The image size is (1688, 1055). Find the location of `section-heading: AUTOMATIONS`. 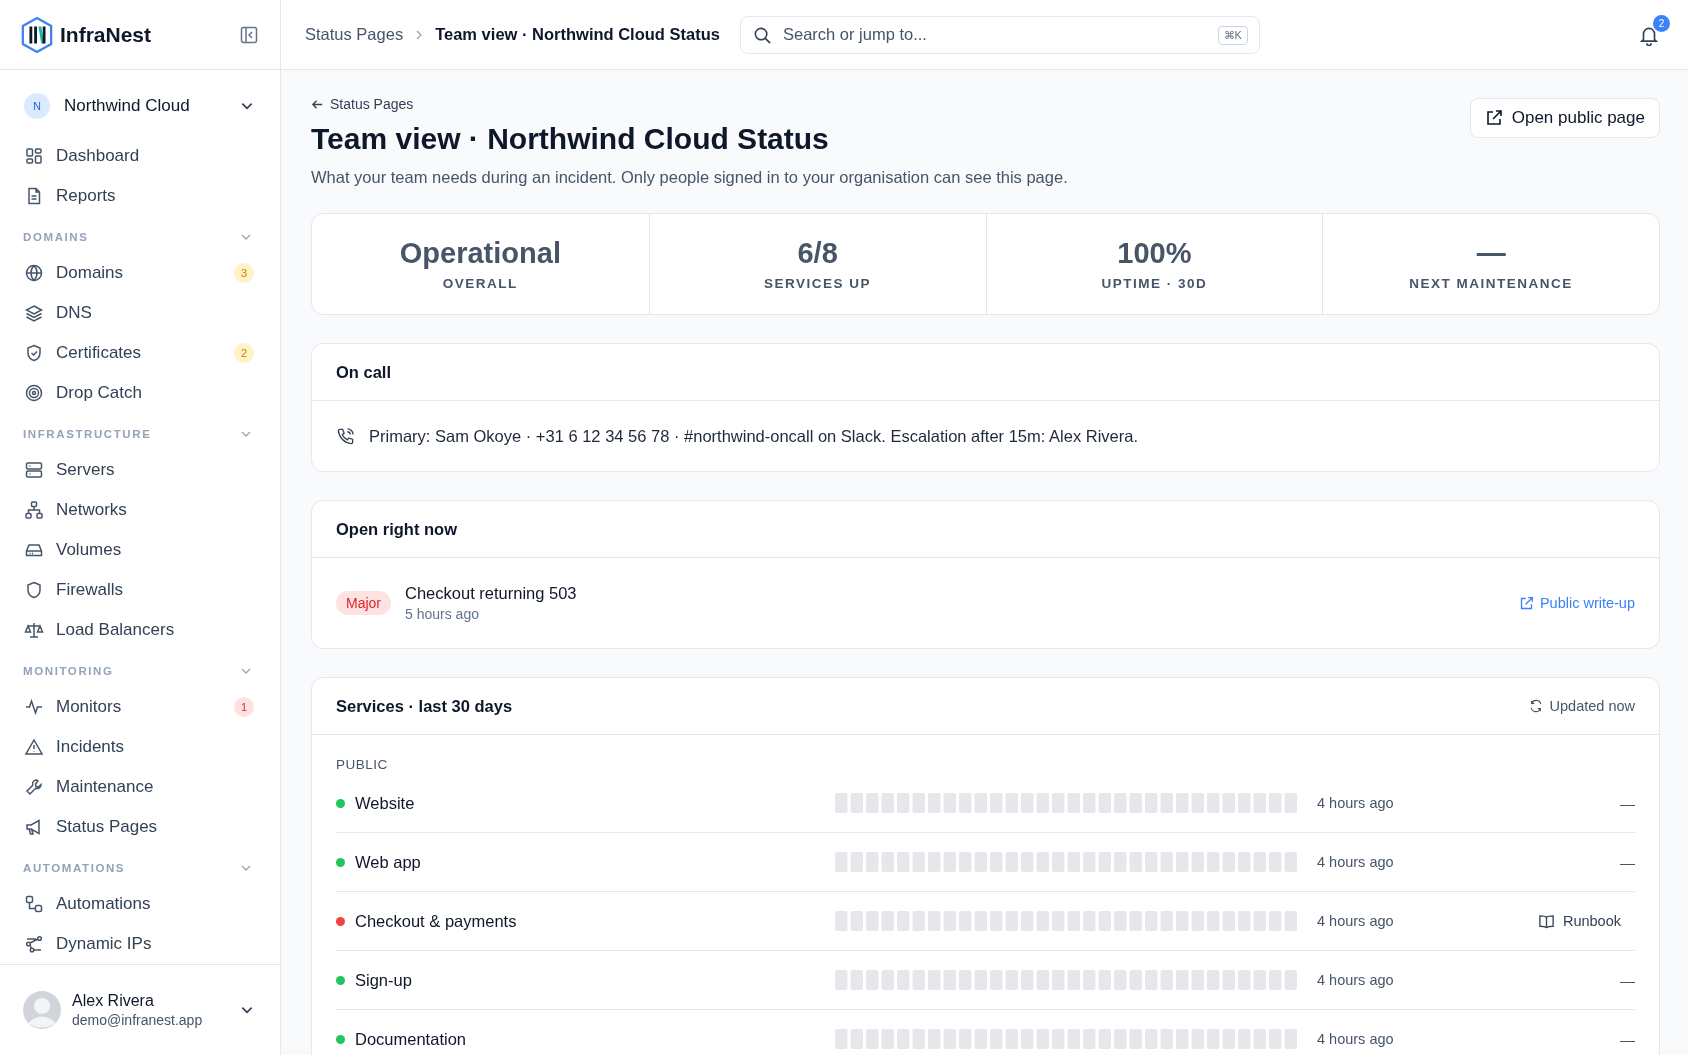

section-heading: AUTOMATIONS is located at coordinates (74, 867).